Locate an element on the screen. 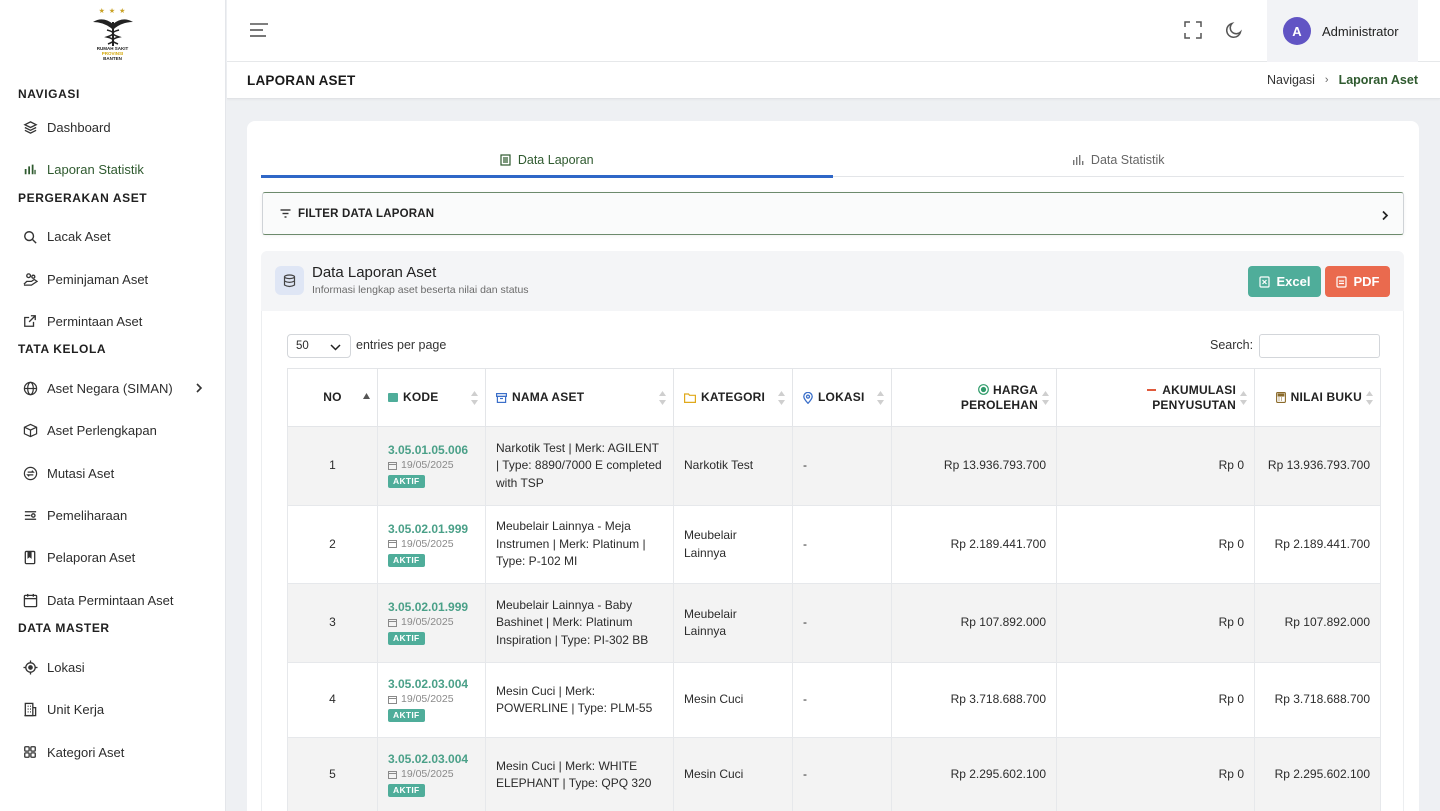 The height and width of the screenshot is (811, 1440). page-title: LAPORAN ASET is located at coordinates (301, 80).